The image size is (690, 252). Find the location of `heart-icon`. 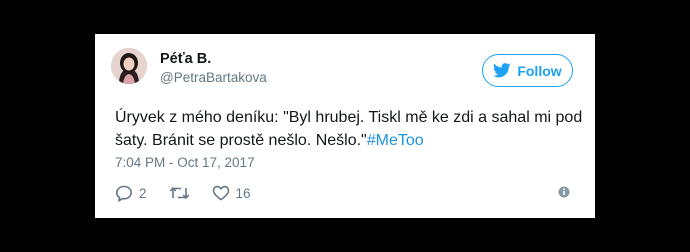

heart-icon is located at coordinates (221, 193).